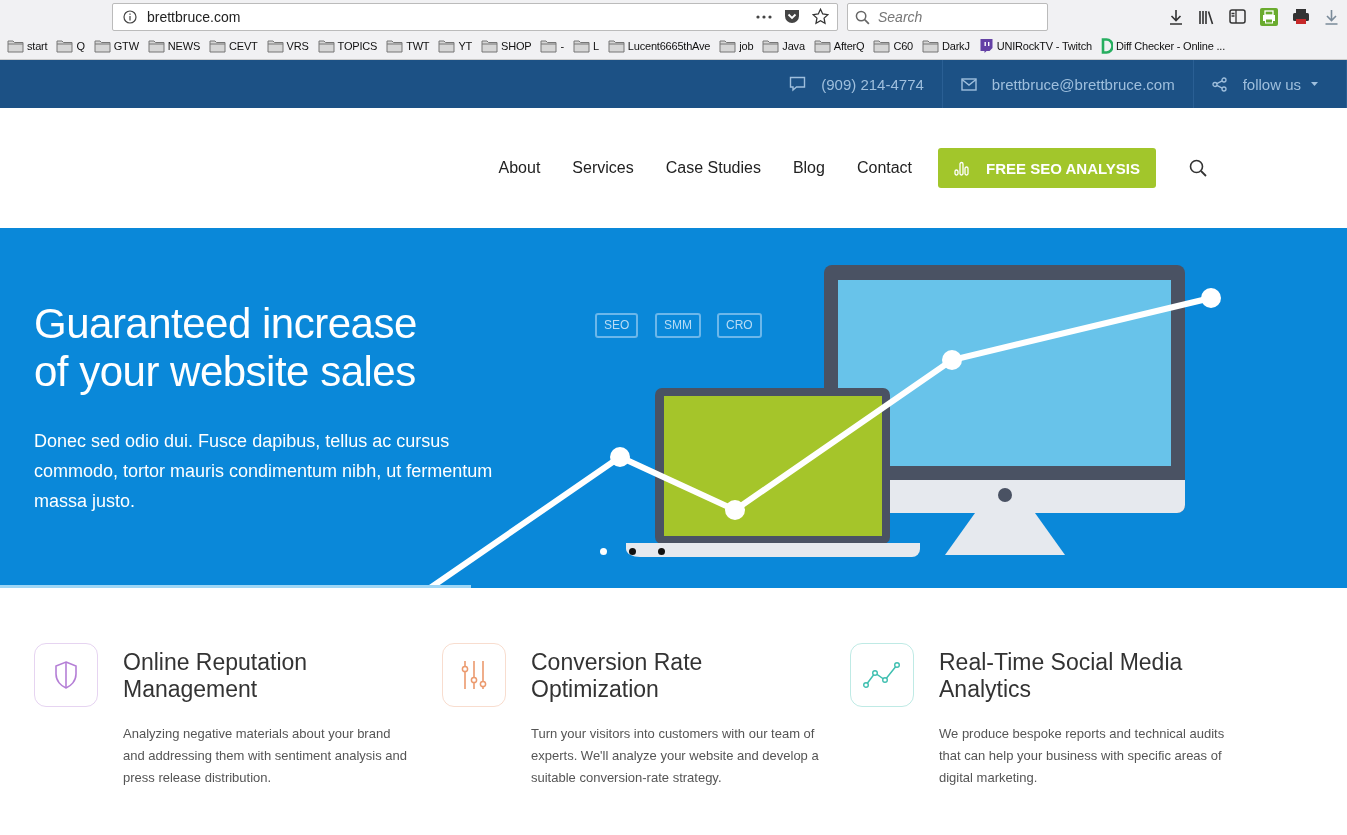  Describe the element at coordinates (884, 168) in the screenshot. I see `nav-link: Contact` at that location.